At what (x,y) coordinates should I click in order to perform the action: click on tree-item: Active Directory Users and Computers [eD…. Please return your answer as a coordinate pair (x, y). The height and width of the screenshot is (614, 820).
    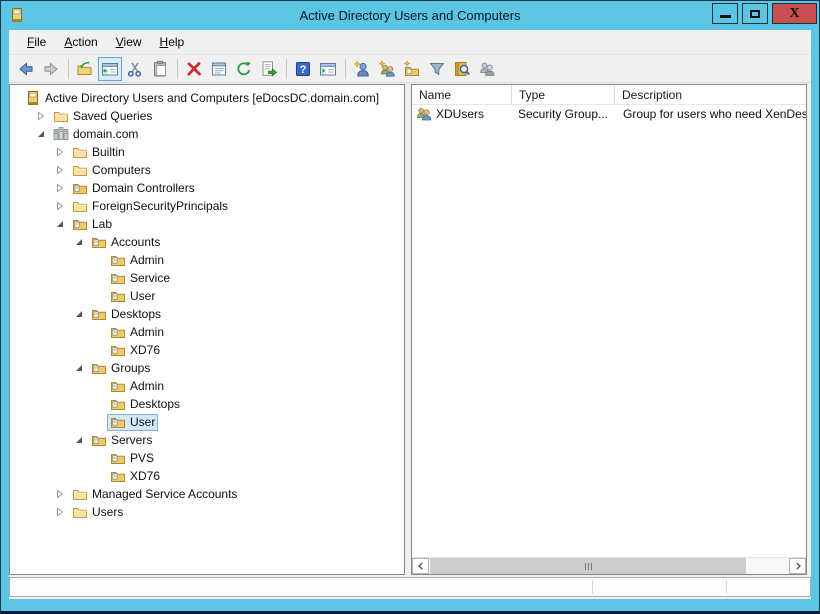
    Looking at the image, I should click on (207, 98).